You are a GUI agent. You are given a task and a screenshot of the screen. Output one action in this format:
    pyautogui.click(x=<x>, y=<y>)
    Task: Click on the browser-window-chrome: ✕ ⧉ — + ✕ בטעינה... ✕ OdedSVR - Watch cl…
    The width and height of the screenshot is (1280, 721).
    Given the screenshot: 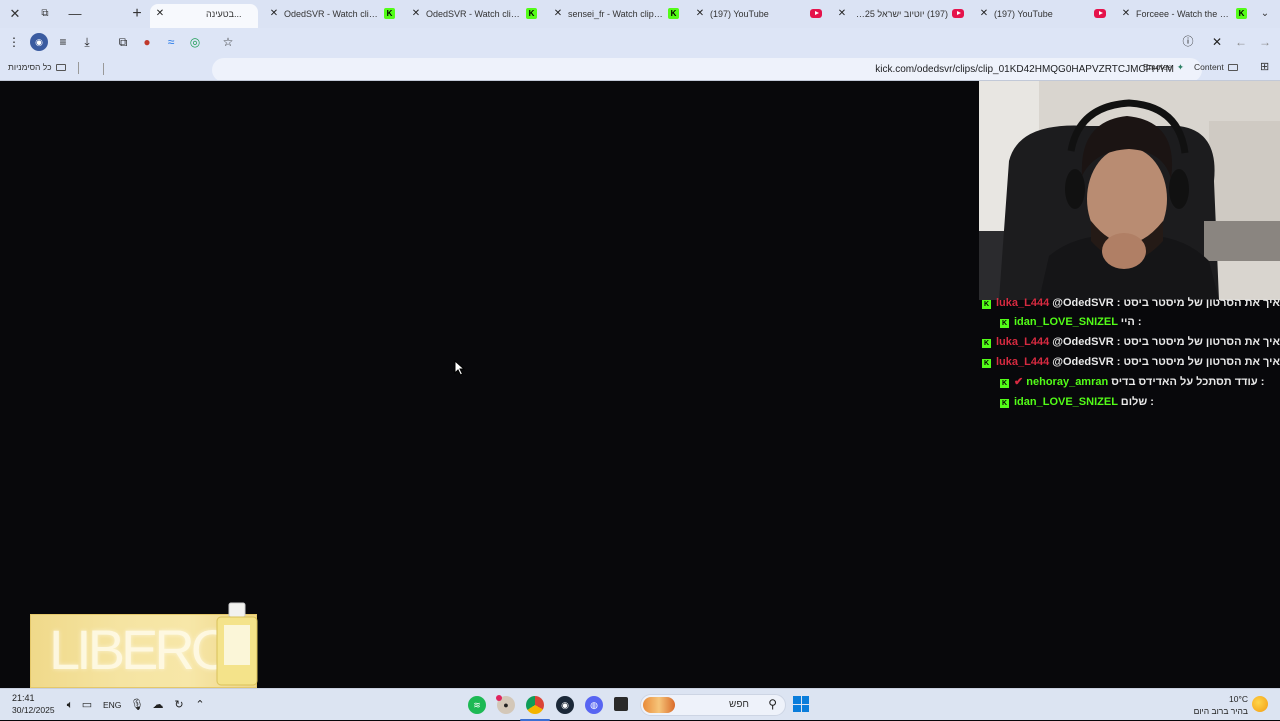 What is the action you would take?
    pyautogui.click(x=640, y=41)
    